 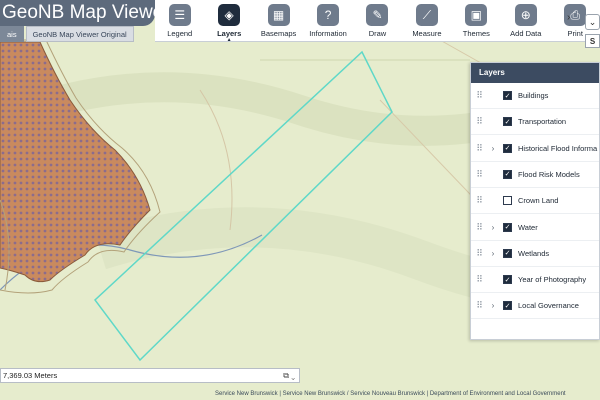 I want to click on measure-icon: ⟋, so click(x=426, y=15).